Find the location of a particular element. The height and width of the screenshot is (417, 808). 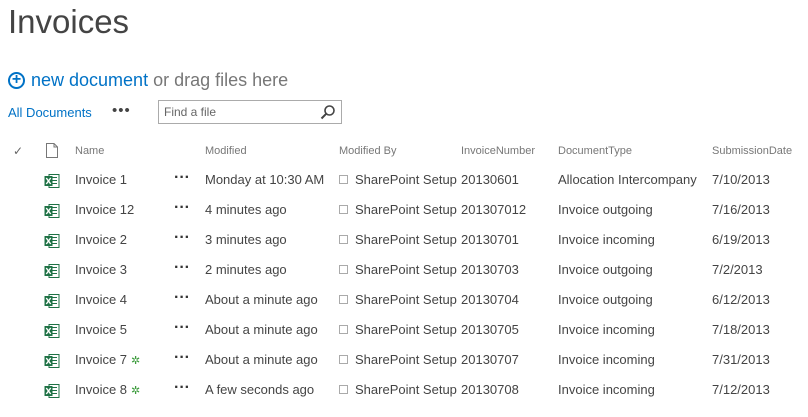

row-invoice-number: 20130601 is located at coordinates (490, 179).